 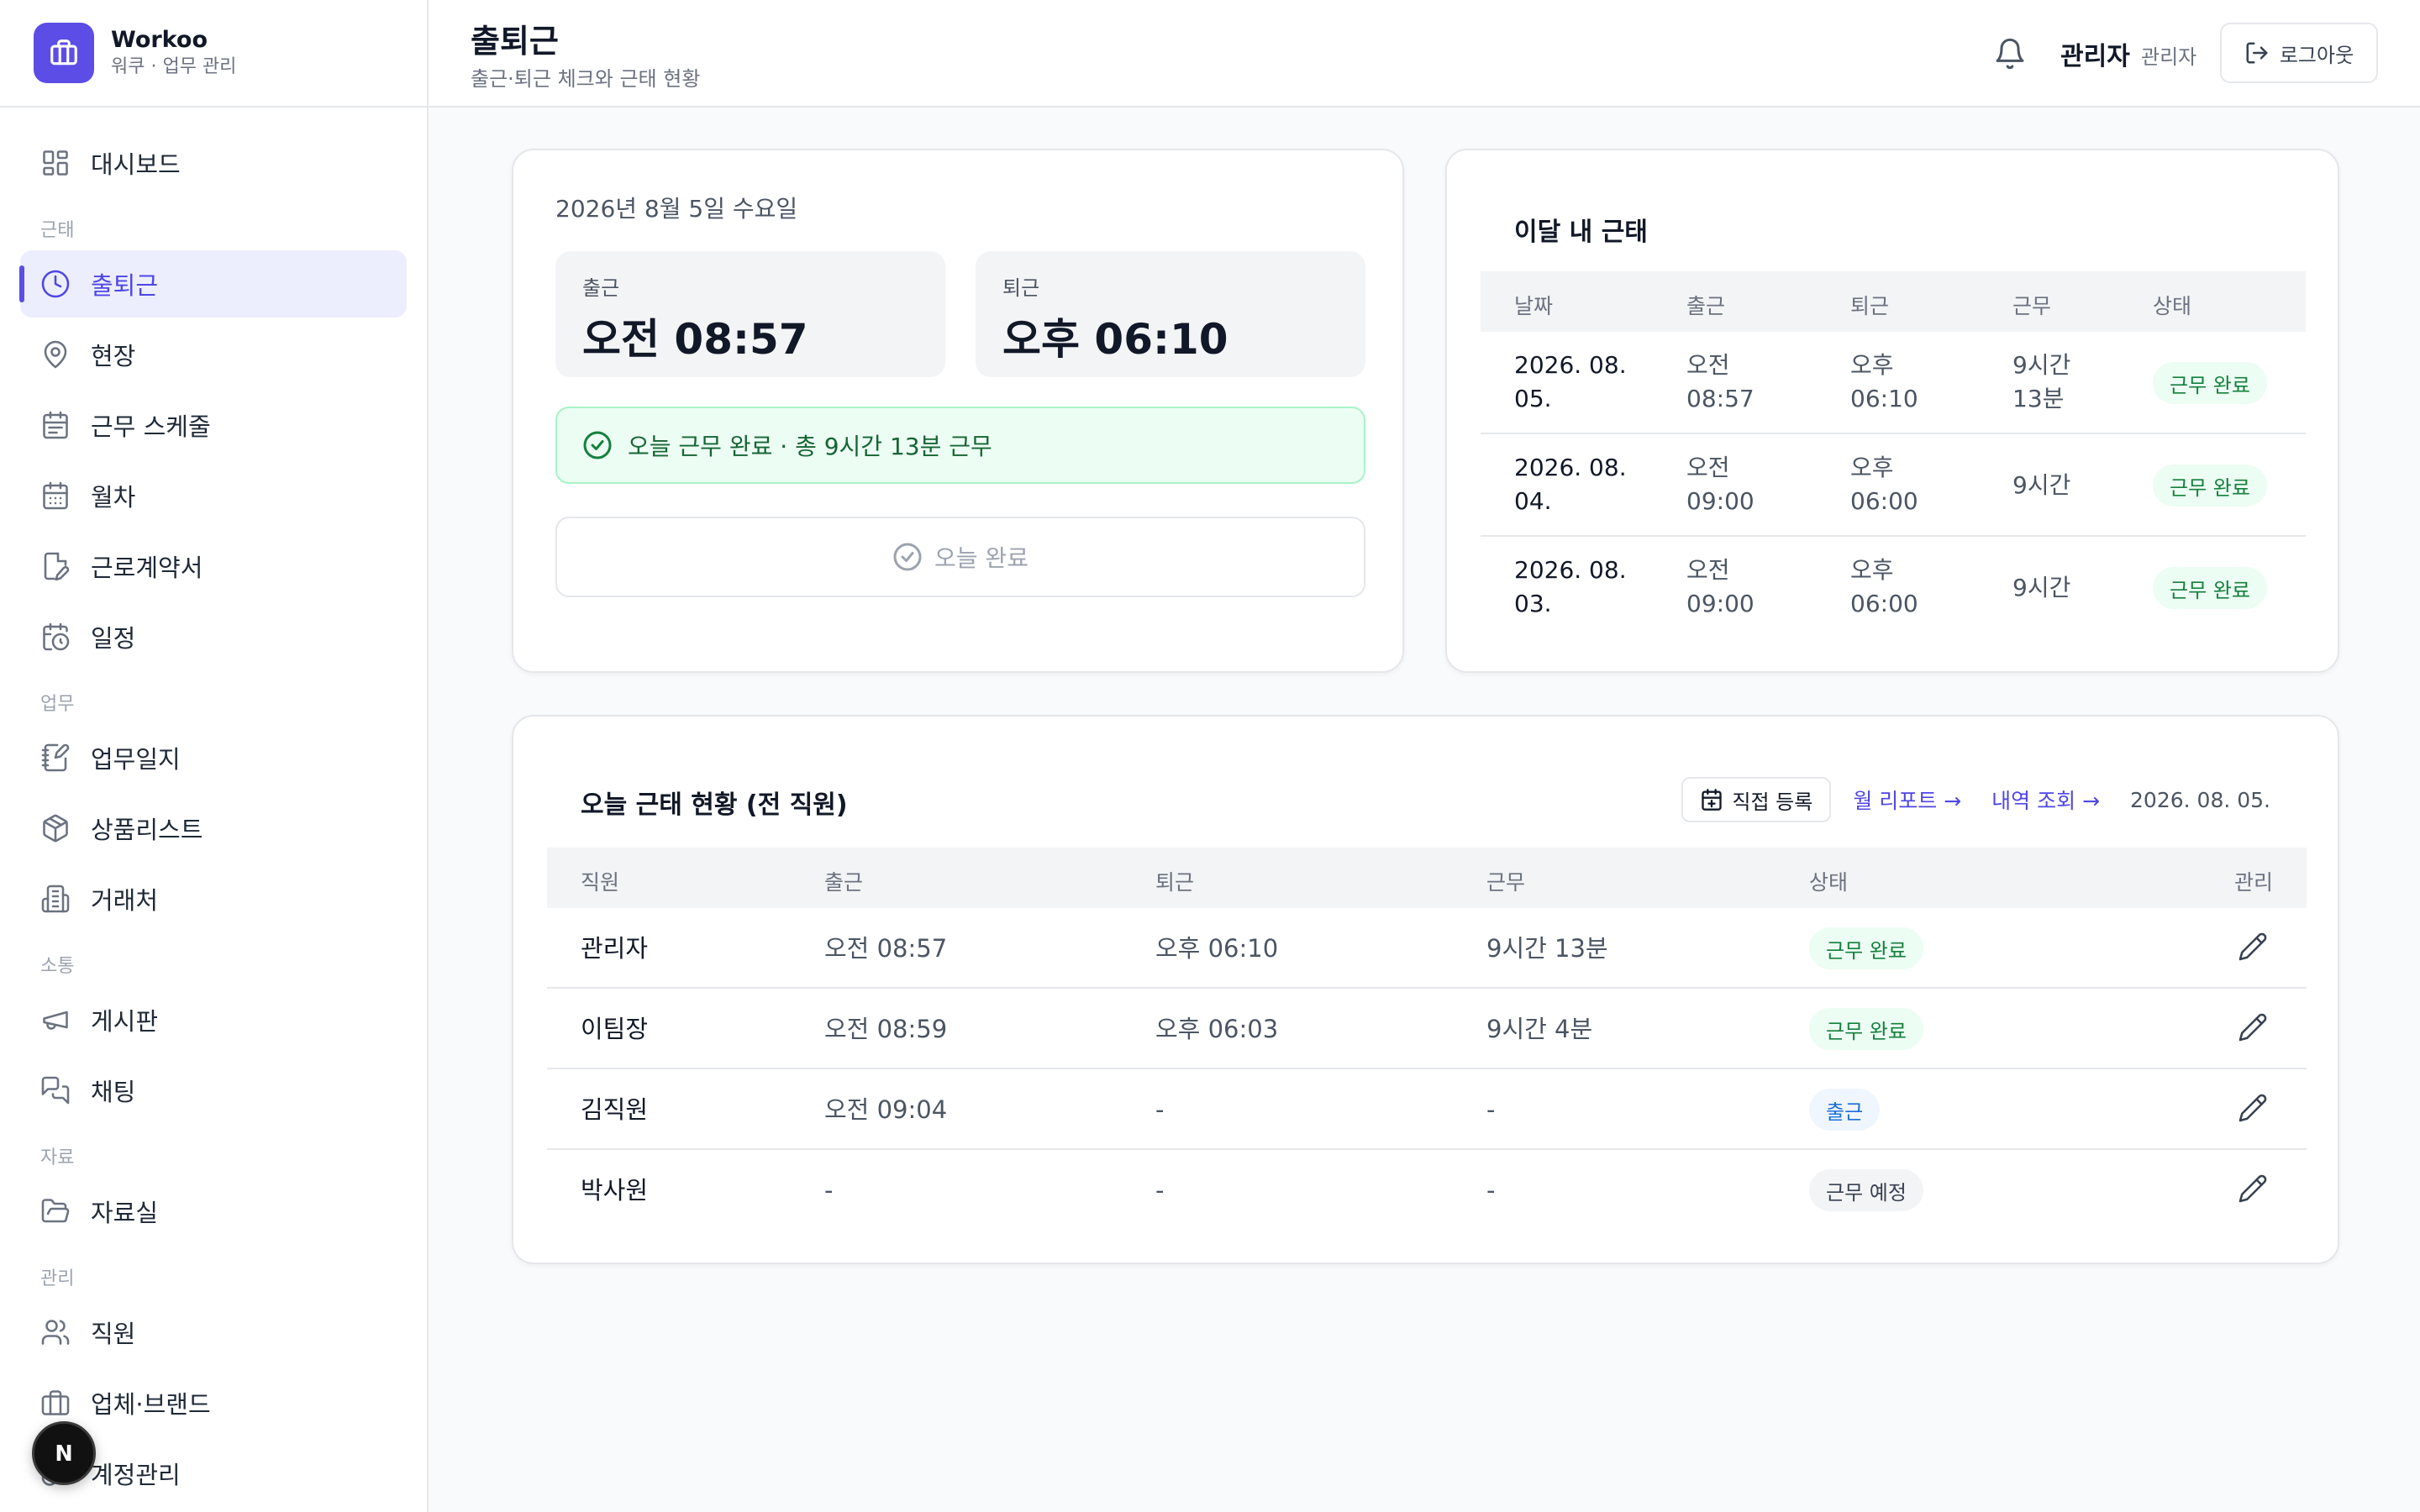 What do you see at coordinates (55, 163) in the screenshot?
I see `grid-icon` at bounding box center [55, 163].